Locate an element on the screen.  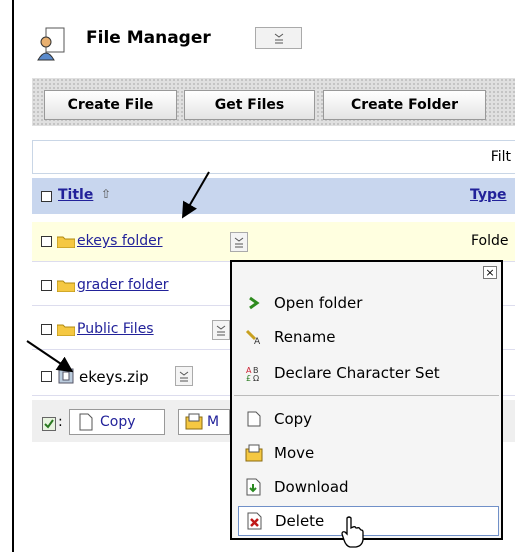
svg-text: Ω is located at coordinates (256, 378).